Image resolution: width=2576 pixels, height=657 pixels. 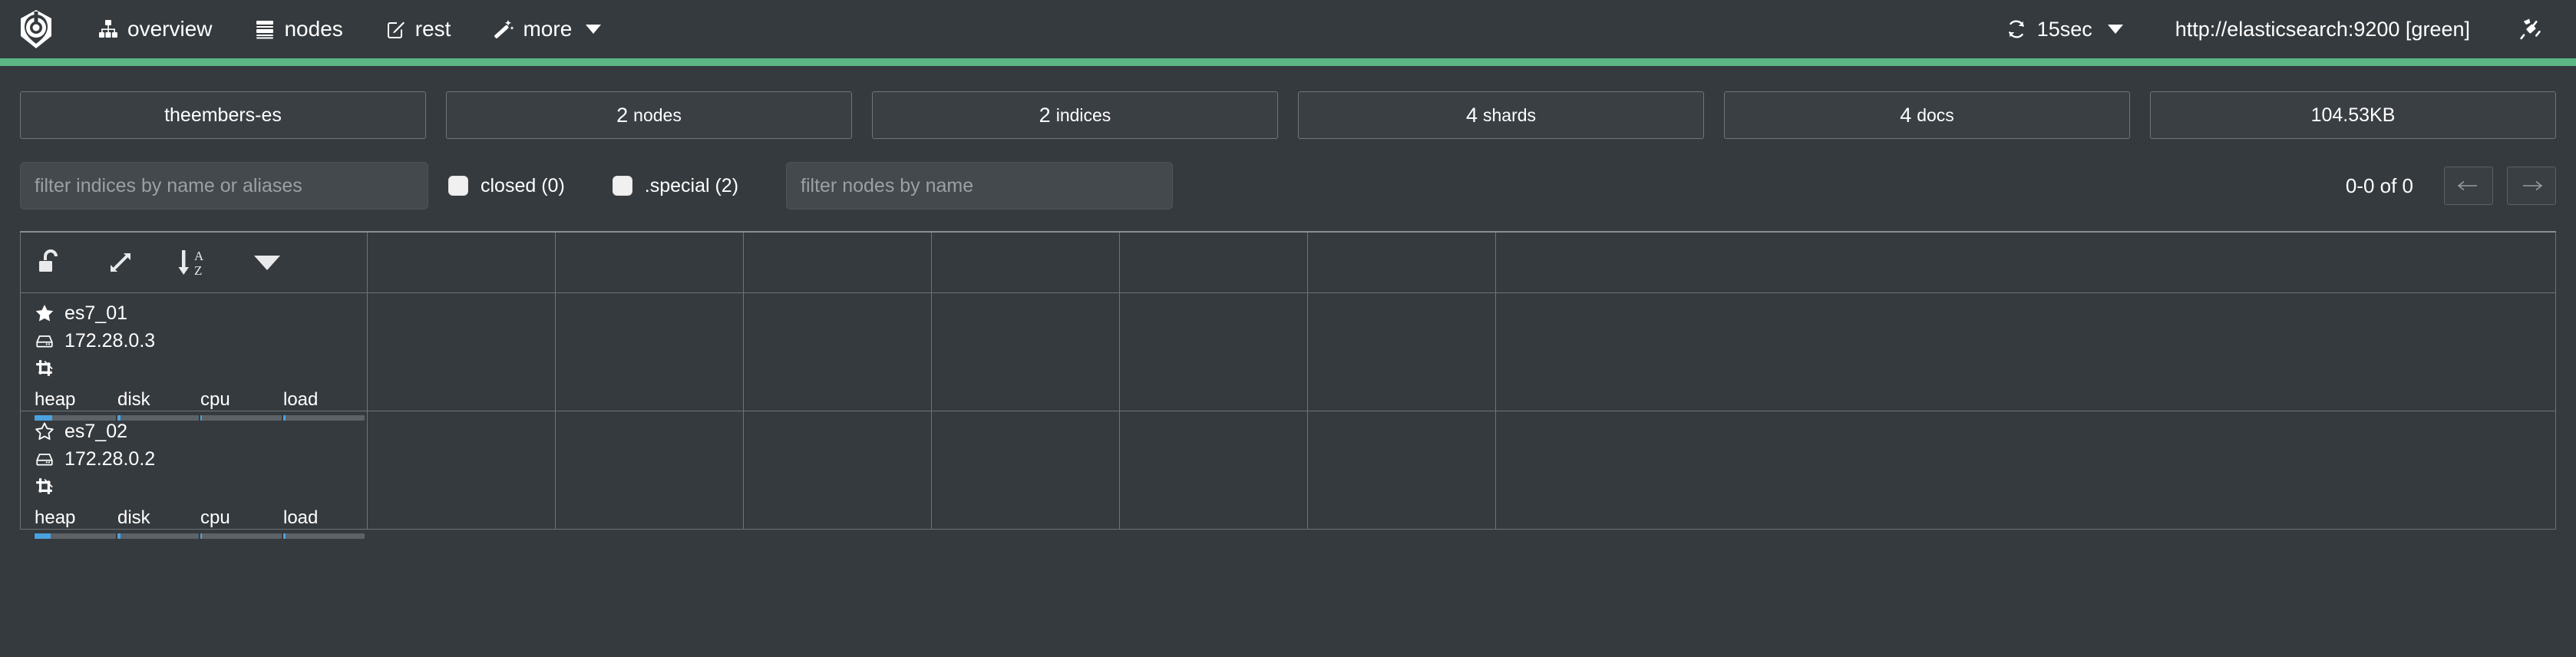 What do you see at coordinates (622, 186) in the screenshot?
I see `checkbox-special-box` at bounding box center [622, 186].